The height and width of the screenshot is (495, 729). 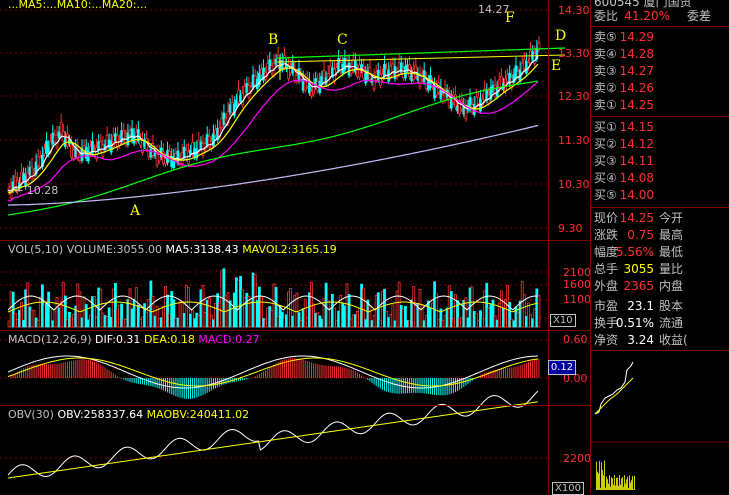 What do you see at coordinates (636, 54) in the screenshot?
I see `sell-level-price: 14.28` at bounding box center [636, 54].